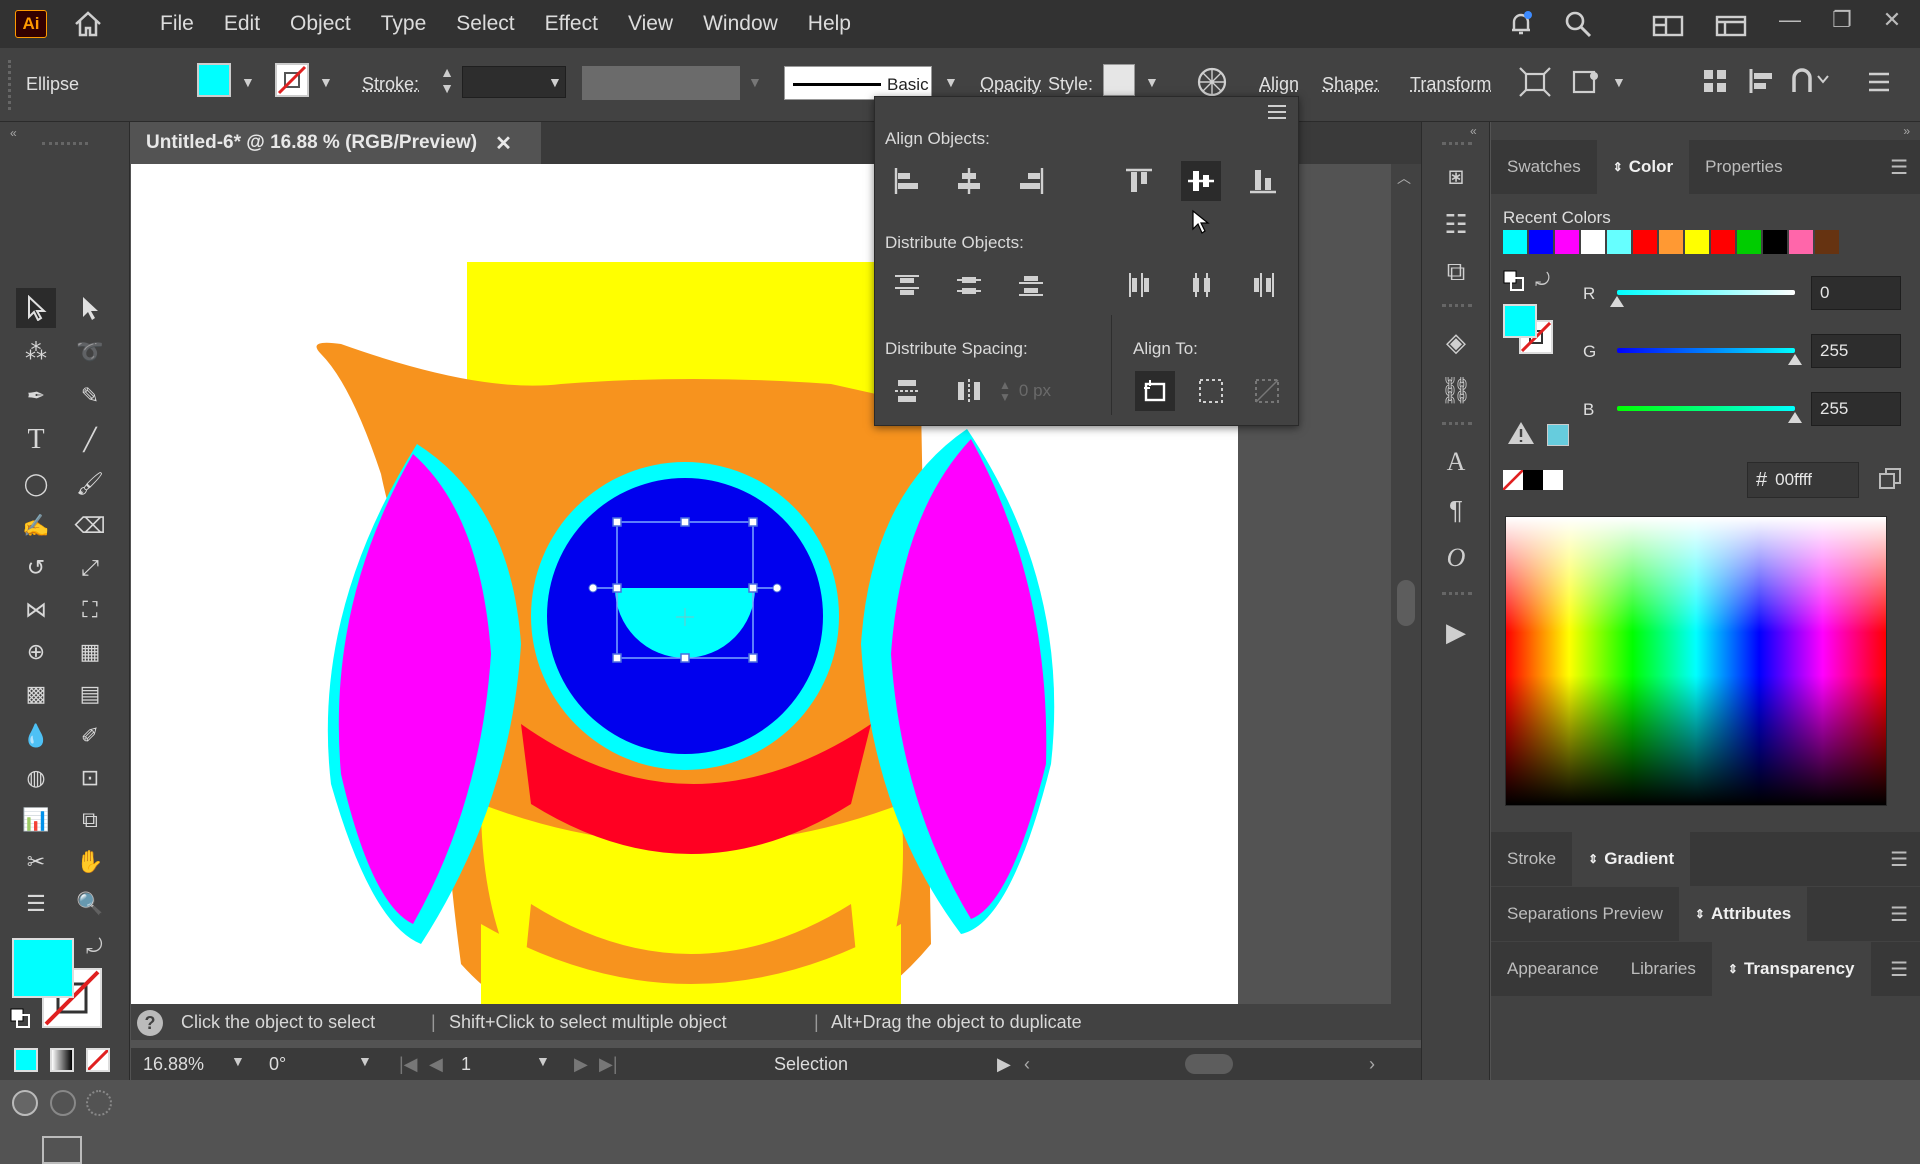  Describe the element at coordinates (608, 1064) in the screenshot. I see `last-artboard-icon: ▶|` at that location.